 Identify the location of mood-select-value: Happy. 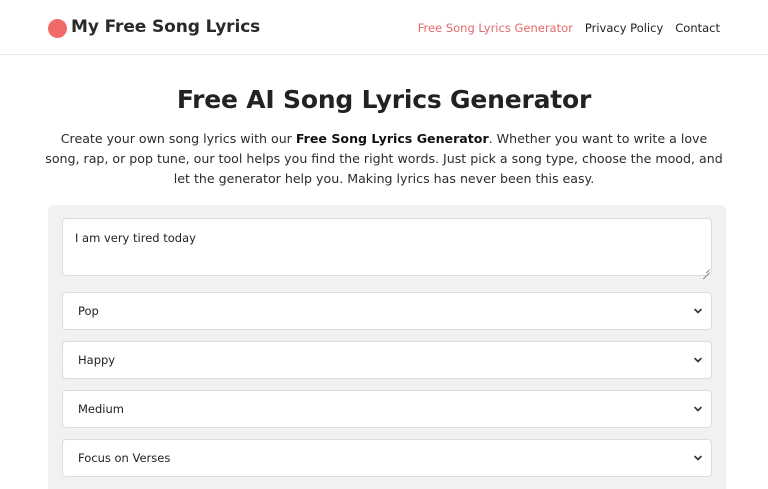
(97, 360).